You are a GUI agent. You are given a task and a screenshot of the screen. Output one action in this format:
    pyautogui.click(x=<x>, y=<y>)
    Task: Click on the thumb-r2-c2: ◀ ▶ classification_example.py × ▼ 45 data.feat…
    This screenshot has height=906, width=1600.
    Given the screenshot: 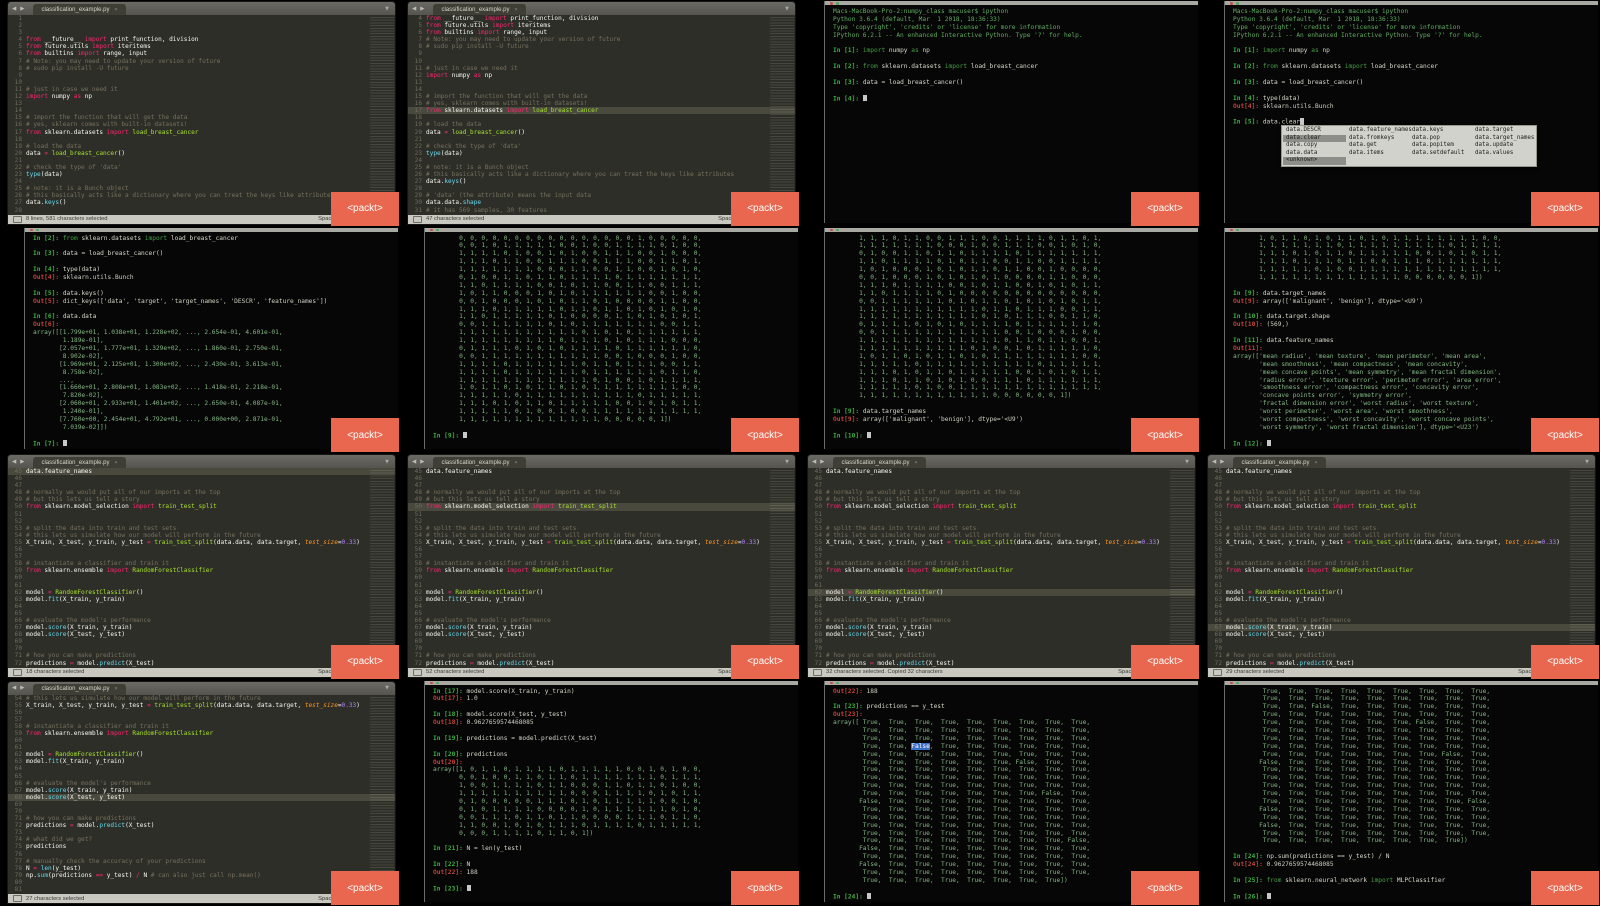 What is the action you would take?
    pyautogui.click(x=1000, y=566)
    